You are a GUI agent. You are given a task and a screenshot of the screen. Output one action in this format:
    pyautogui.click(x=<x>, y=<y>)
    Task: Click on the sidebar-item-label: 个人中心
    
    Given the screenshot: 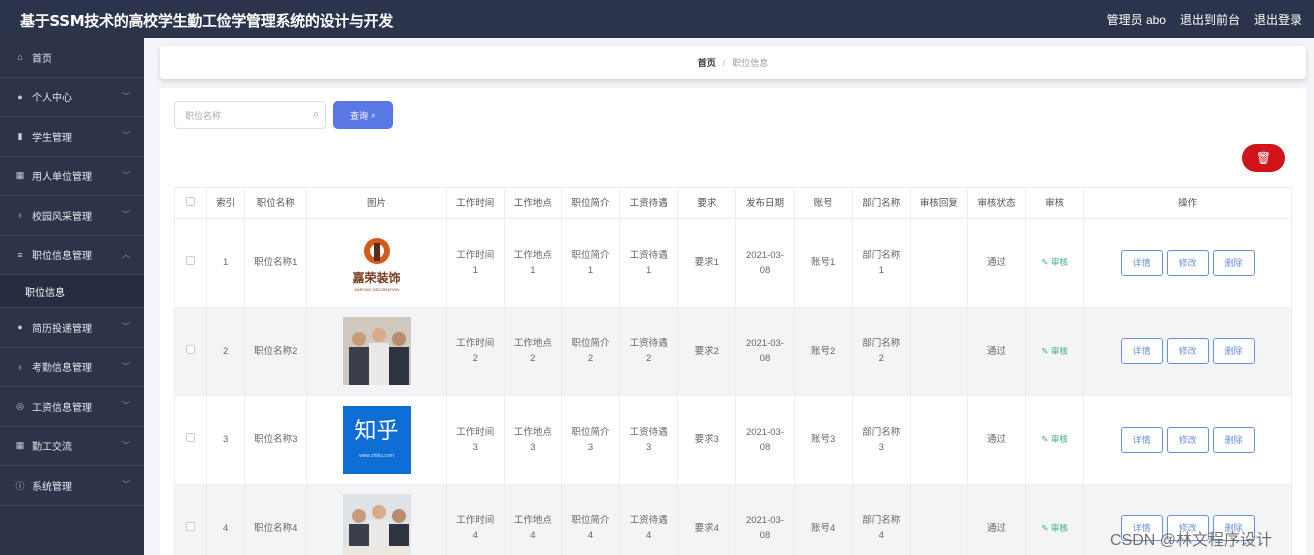 What is the action you would take?
    pyautogui.click(x=52, y=99)
    